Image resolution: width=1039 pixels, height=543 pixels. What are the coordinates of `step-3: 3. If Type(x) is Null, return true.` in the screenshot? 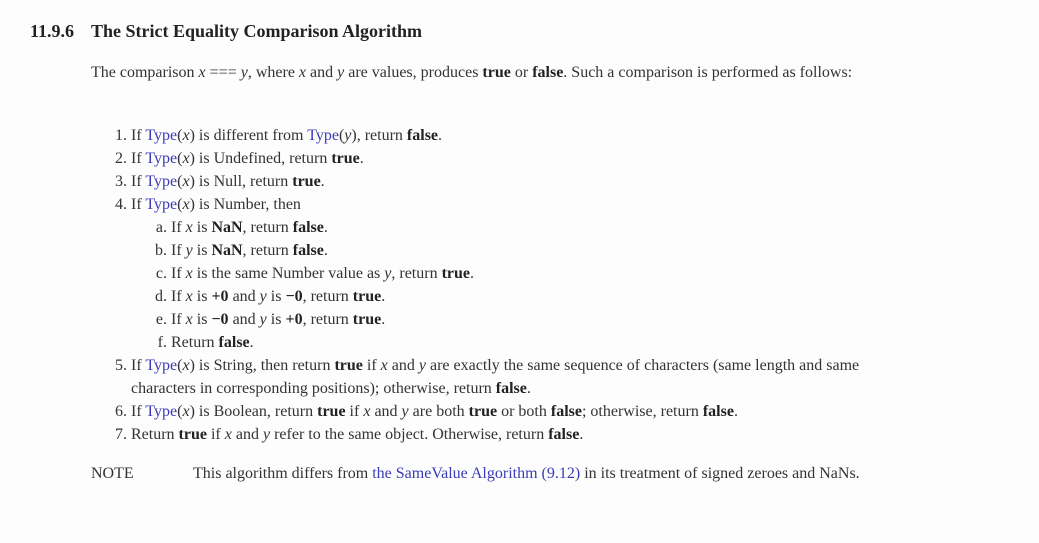 It's located at (491, 181).